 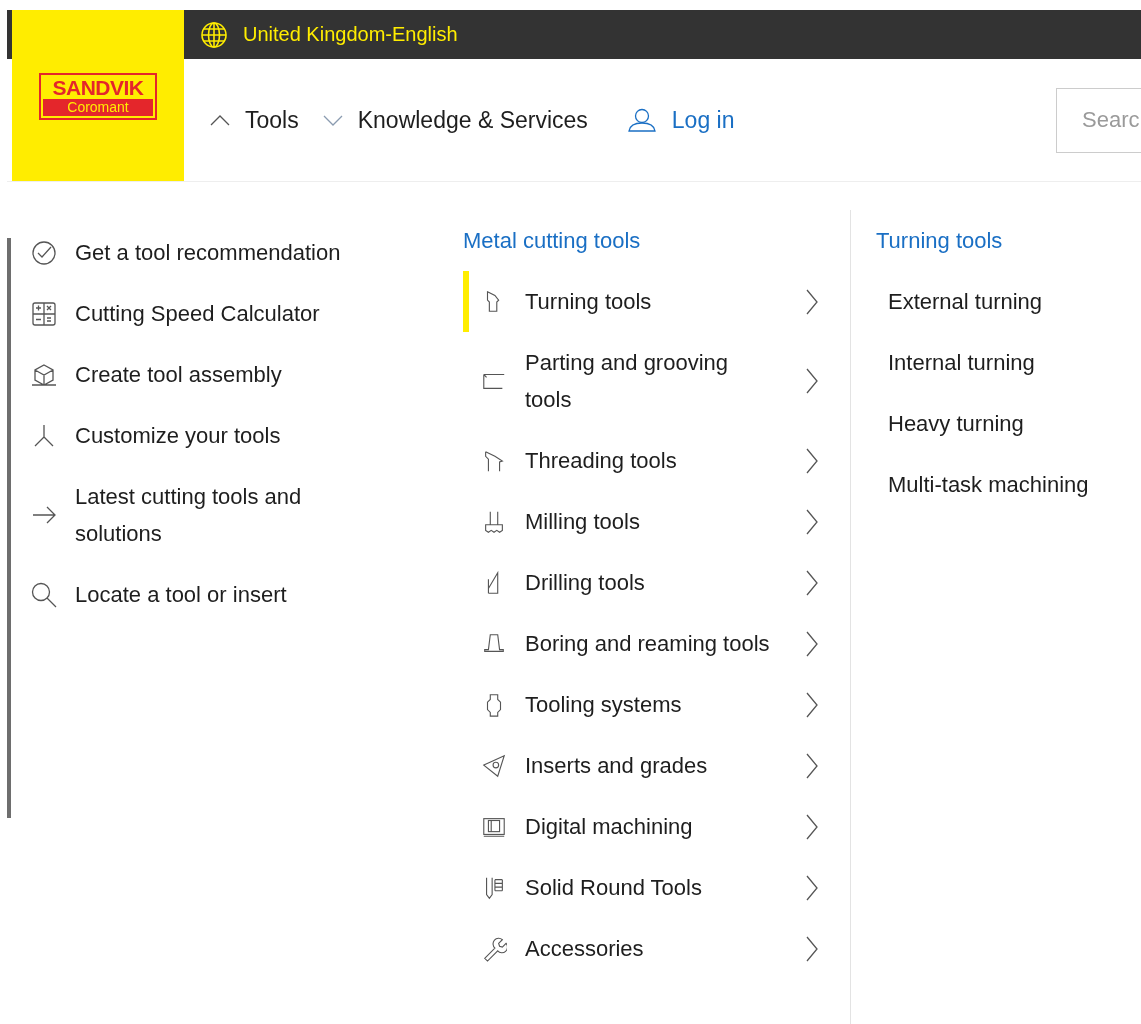 I want to click on nav-menu-button: Knowledge & Services, so click(x=455, y=120).